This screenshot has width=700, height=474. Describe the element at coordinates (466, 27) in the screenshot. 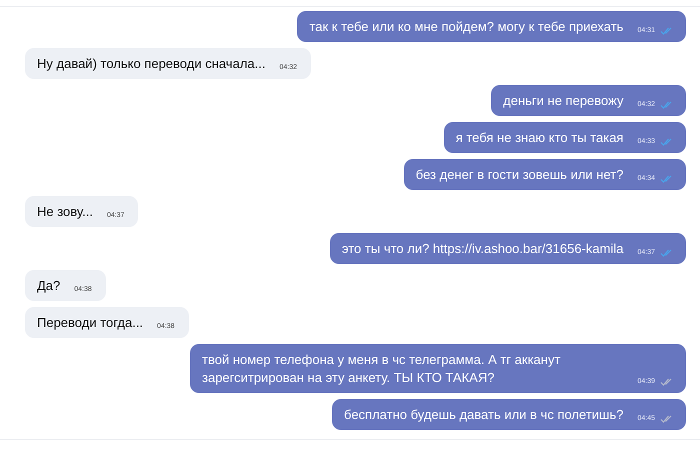

I see `message-text: так к тебе или ко мне пойдем? могу к тебе приехать` at that location.